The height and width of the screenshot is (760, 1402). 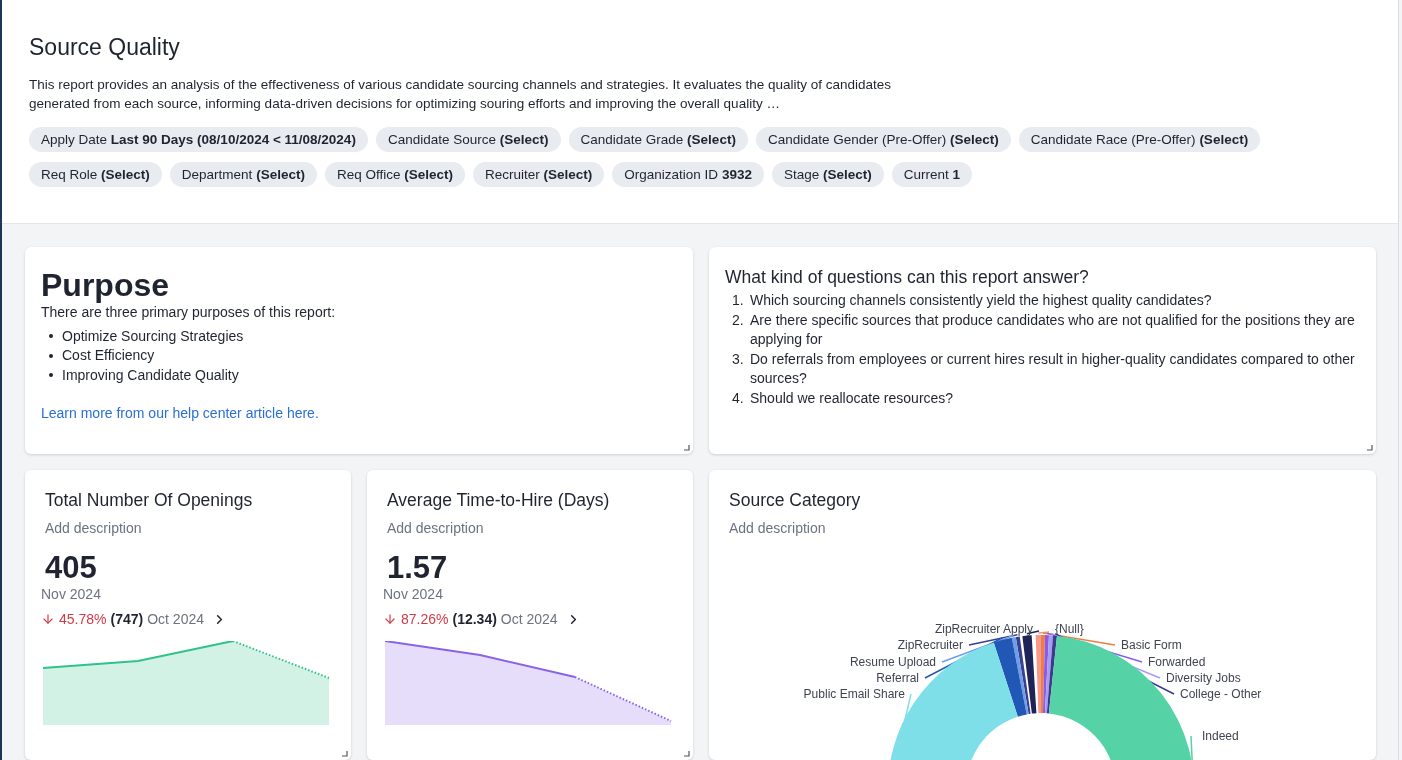 What do you see at coordinates (127, 619) in the screenshot?
I see `previous-value: (747)` at bounding box center [127, 619].